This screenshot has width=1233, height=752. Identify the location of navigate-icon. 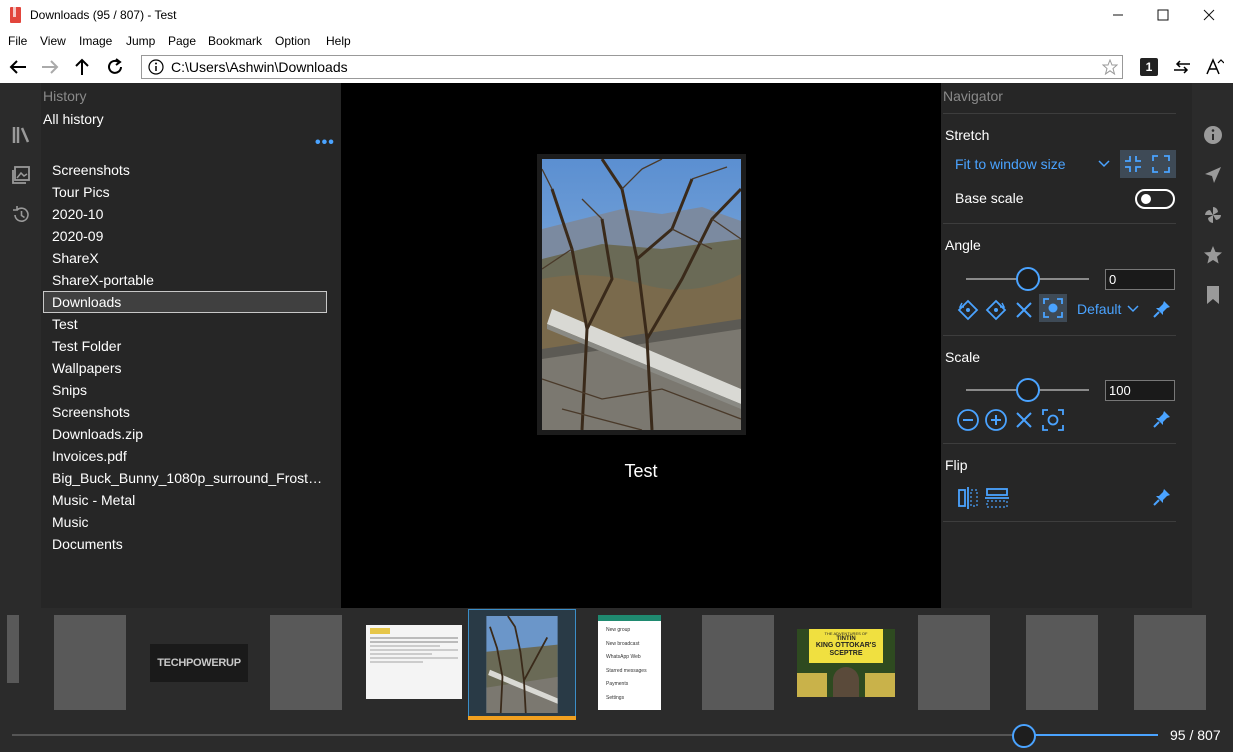
(1213, 175).